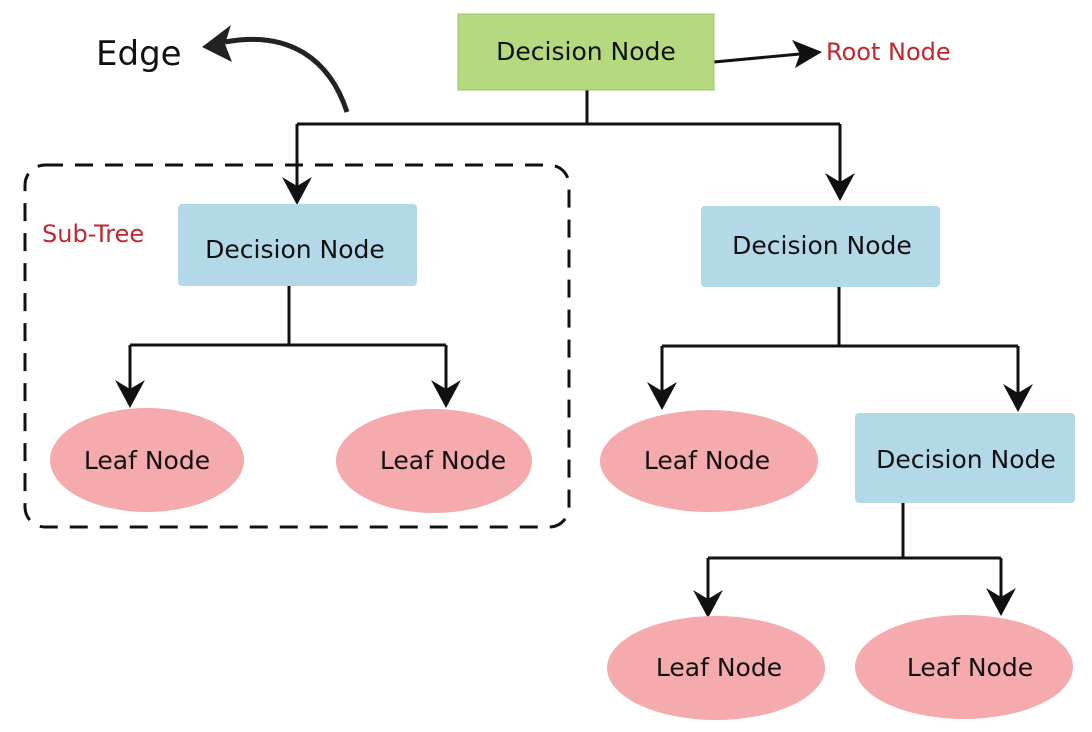 The width and height of the screenshot is (1092, 732). Describe the element at coordinates (757, 58) in the screenshot. I see `root-annotation-arrow` at that location.